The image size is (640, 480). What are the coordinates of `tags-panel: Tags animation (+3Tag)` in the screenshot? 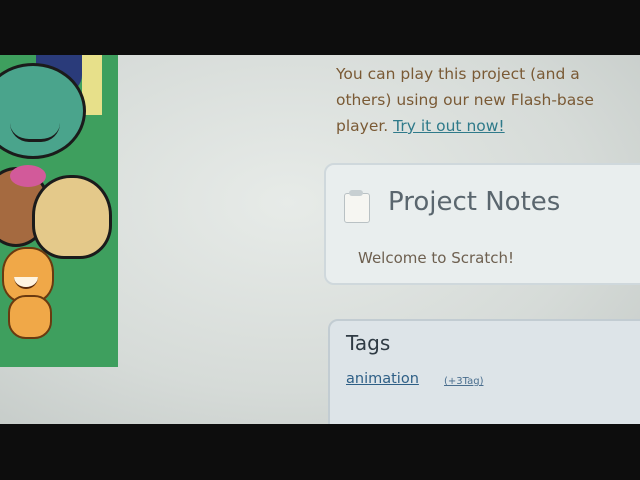 It's located at (484, 371).